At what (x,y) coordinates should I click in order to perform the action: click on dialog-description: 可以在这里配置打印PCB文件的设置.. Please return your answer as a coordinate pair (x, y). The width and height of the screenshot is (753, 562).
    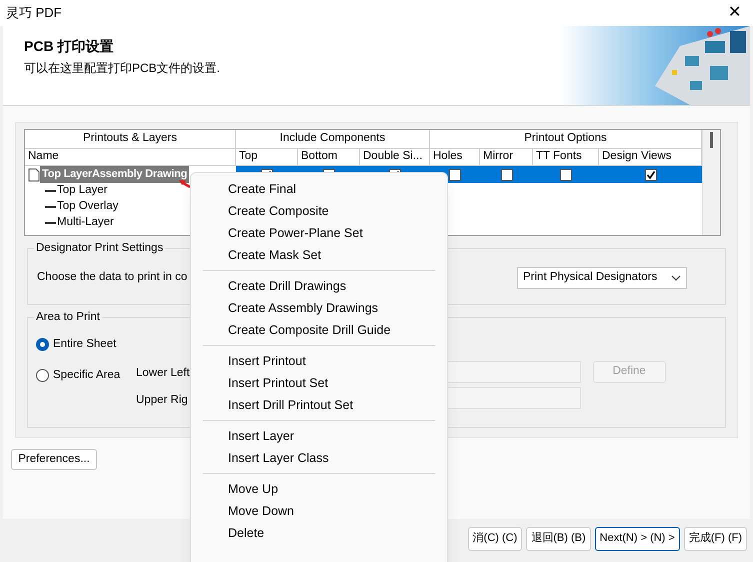
    Looking at the image, I should click on (123, 68).